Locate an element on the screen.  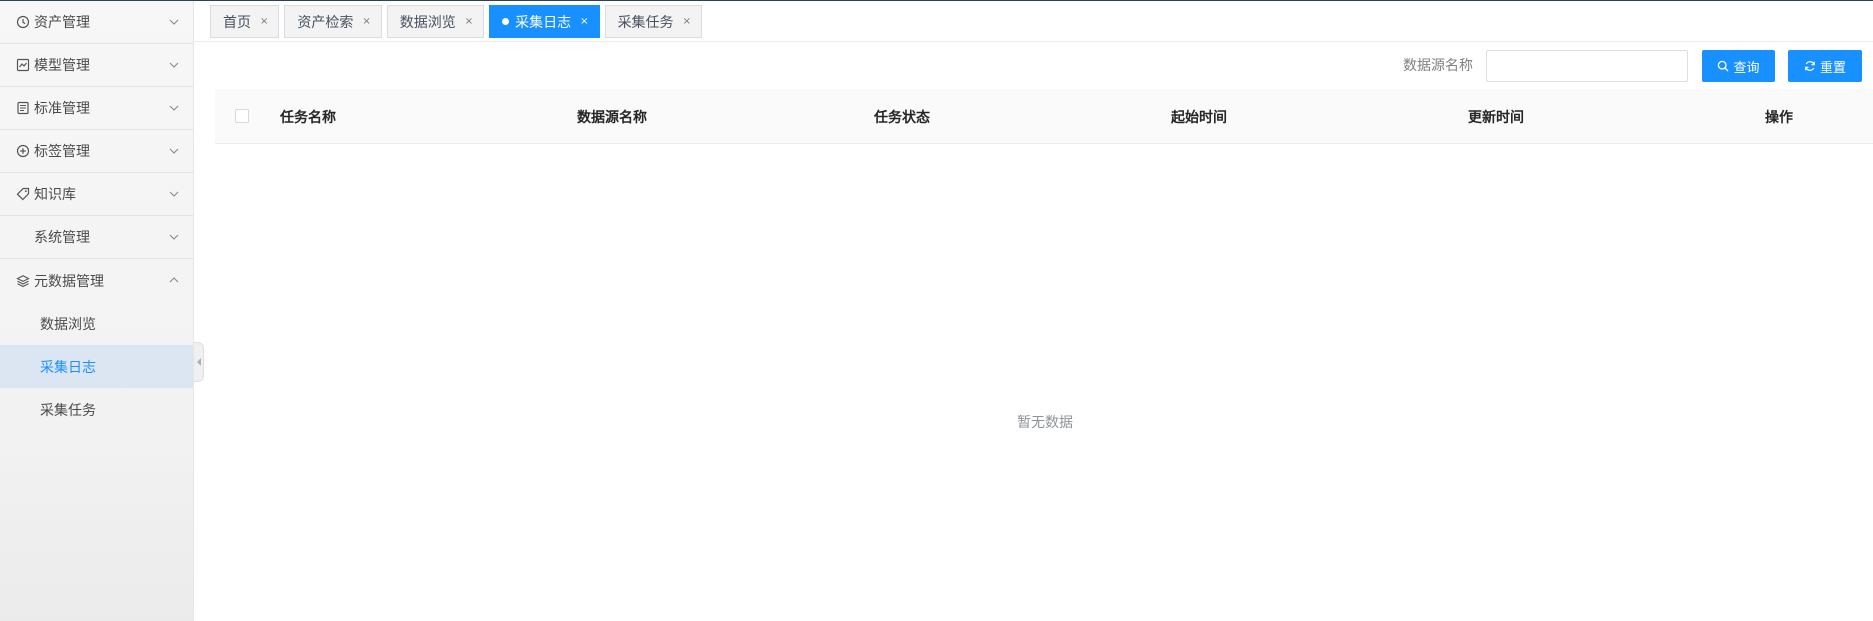
table-header: 任务名称 数据源名称 任务状态 起始时间 更新时间 操作 is located at coordinates (1044, 116).